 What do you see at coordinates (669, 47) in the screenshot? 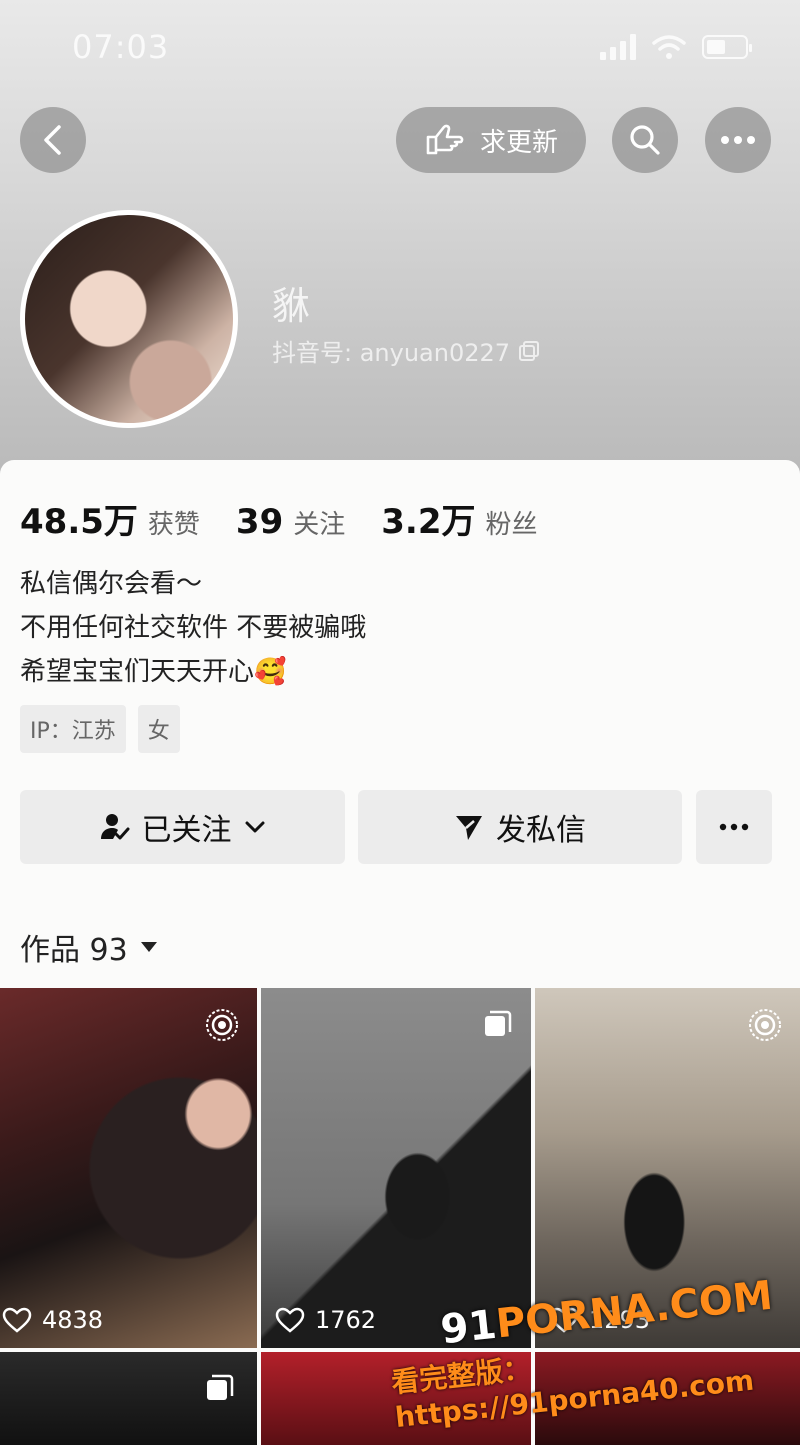
I see `wifi-icon` at bounding box center [669, 47].